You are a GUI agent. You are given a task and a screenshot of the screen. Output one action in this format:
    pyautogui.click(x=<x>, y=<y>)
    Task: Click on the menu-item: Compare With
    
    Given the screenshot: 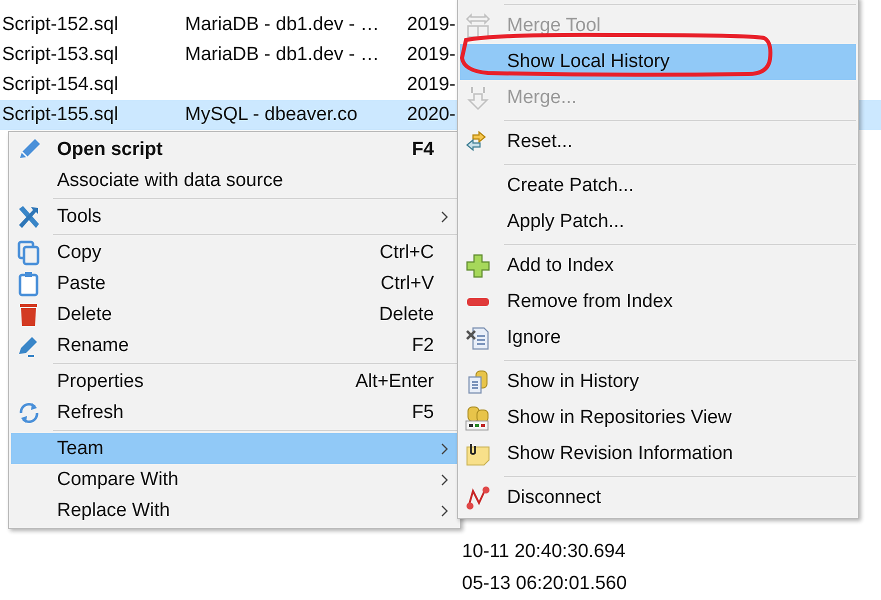 What is the action you would take?
    pyautogui.click(x=234, y=479)
    